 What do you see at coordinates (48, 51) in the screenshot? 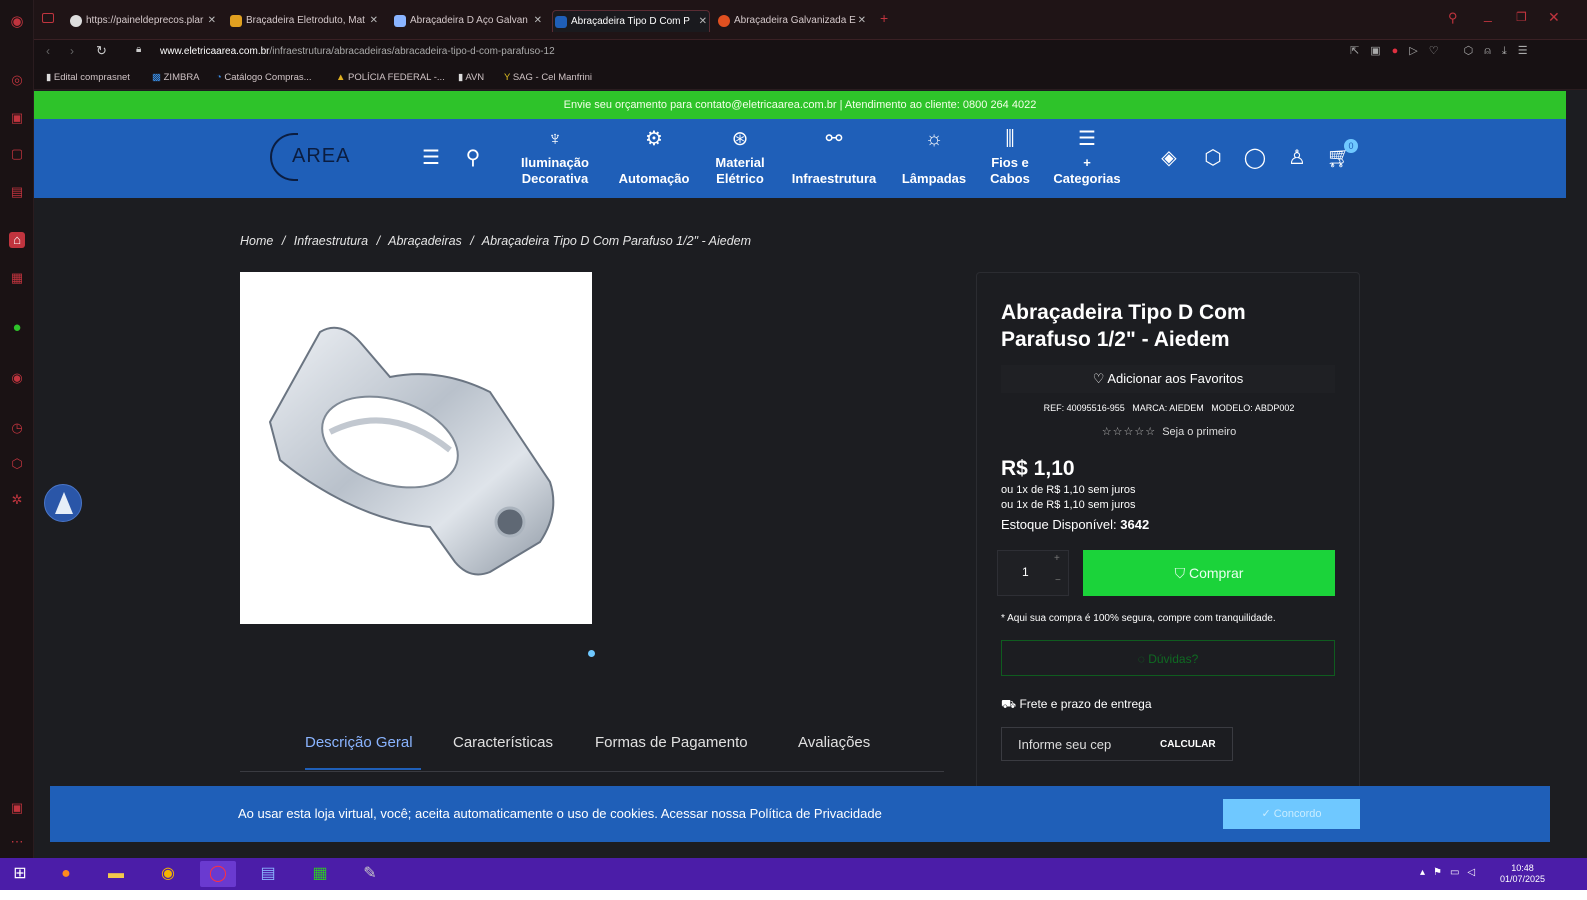
I see `back-icon: ‹` at bounding box center [48, 51].